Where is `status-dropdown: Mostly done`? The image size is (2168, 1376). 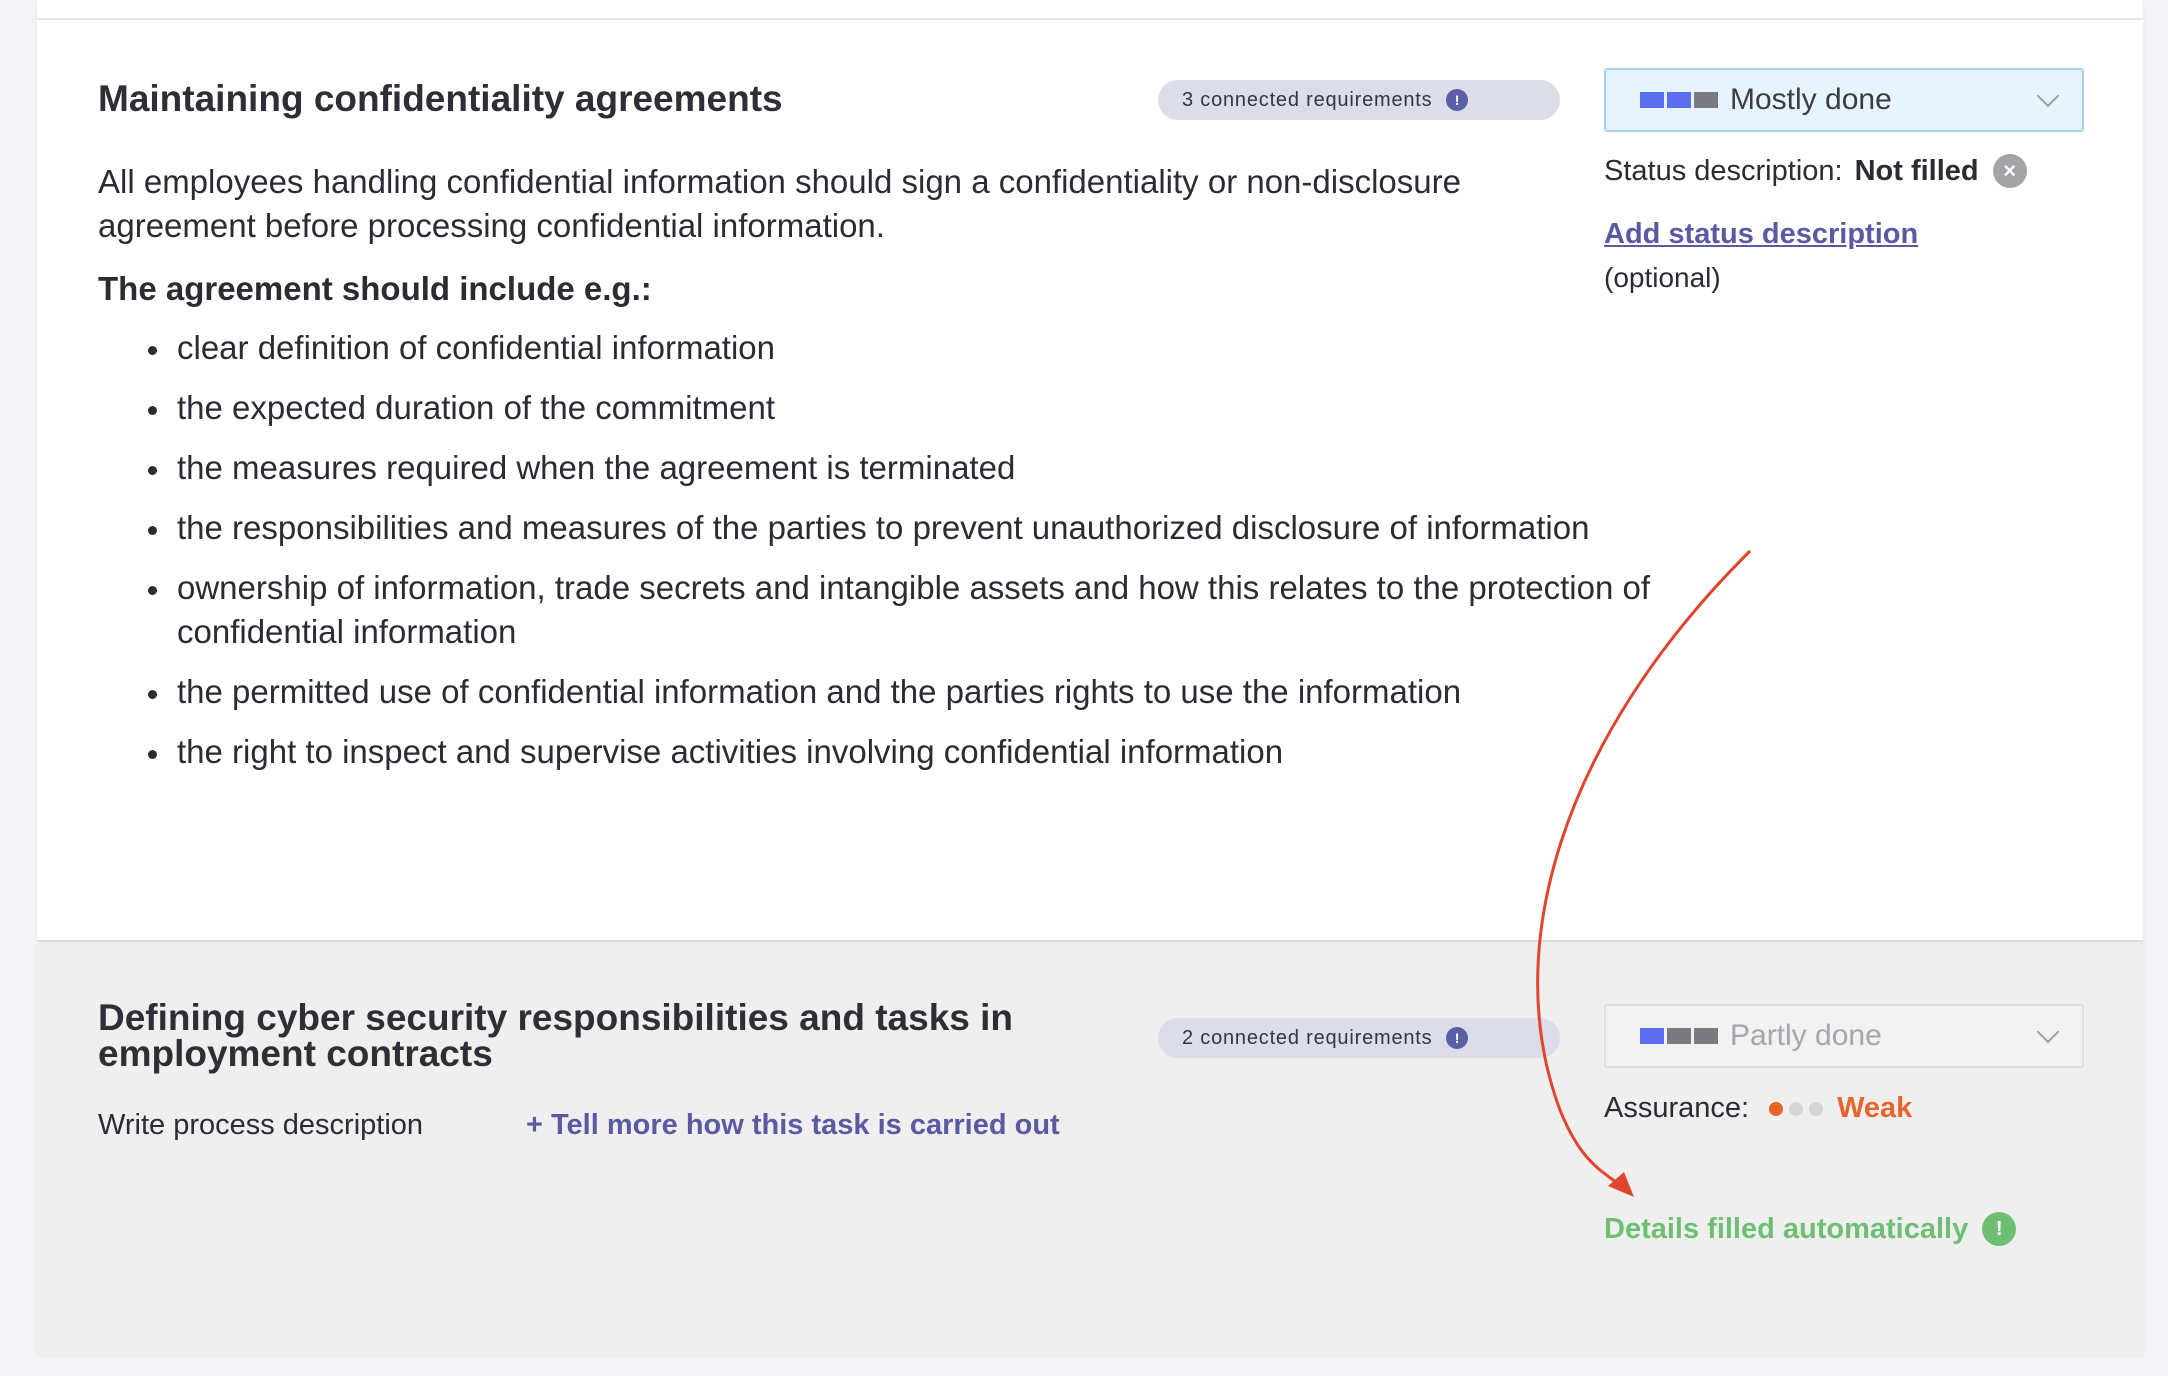
status-dropdown: Mostly done is located at coordinates (1844, 100).